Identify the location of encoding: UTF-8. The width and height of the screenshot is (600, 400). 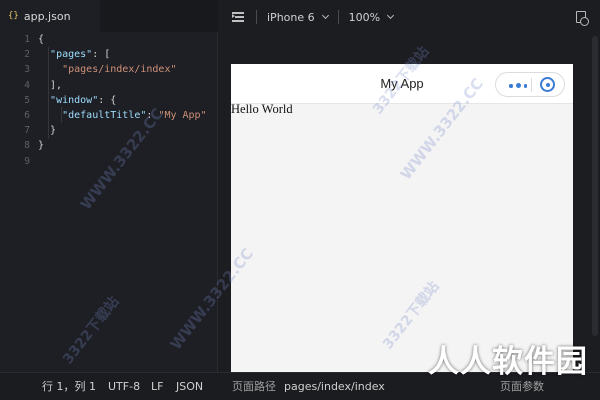
(124, 386).